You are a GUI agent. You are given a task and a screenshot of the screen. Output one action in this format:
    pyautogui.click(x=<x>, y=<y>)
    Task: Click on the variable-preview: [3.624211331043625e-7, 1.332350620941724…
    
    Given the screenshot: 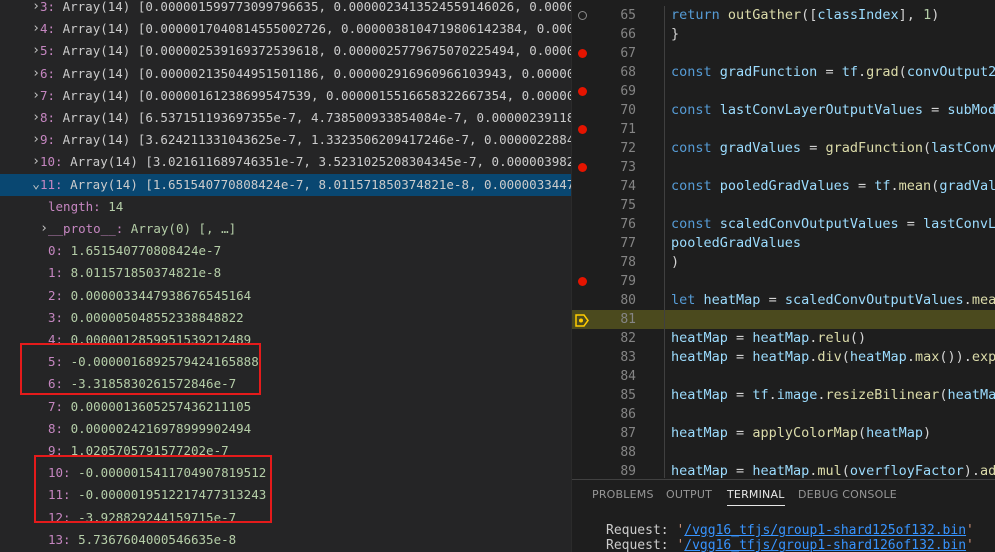 What is the action you would take?
    pyautogui.click(x=354, y=140)
    